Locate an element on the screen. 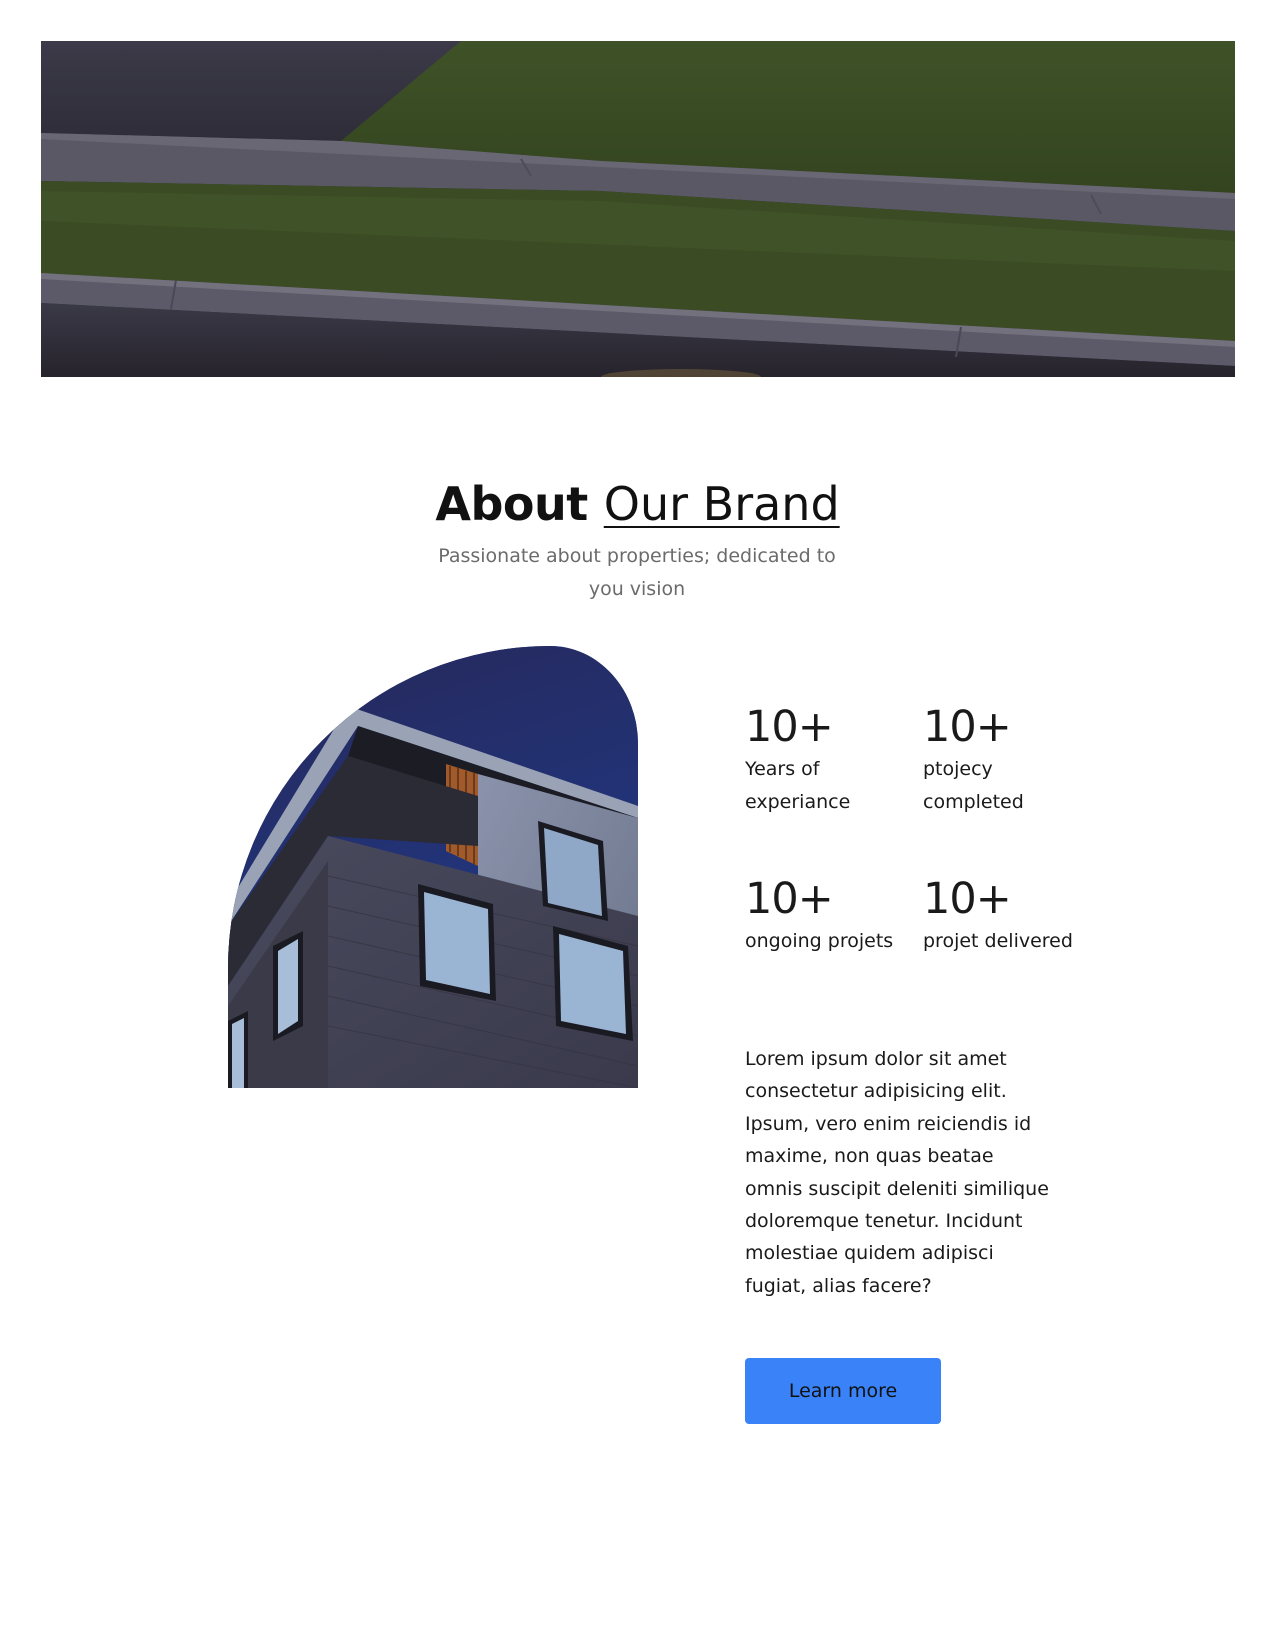 This screenshot has height=1650, width=1275. stat-label: Years of experiance is located at coordinates (798, 785).